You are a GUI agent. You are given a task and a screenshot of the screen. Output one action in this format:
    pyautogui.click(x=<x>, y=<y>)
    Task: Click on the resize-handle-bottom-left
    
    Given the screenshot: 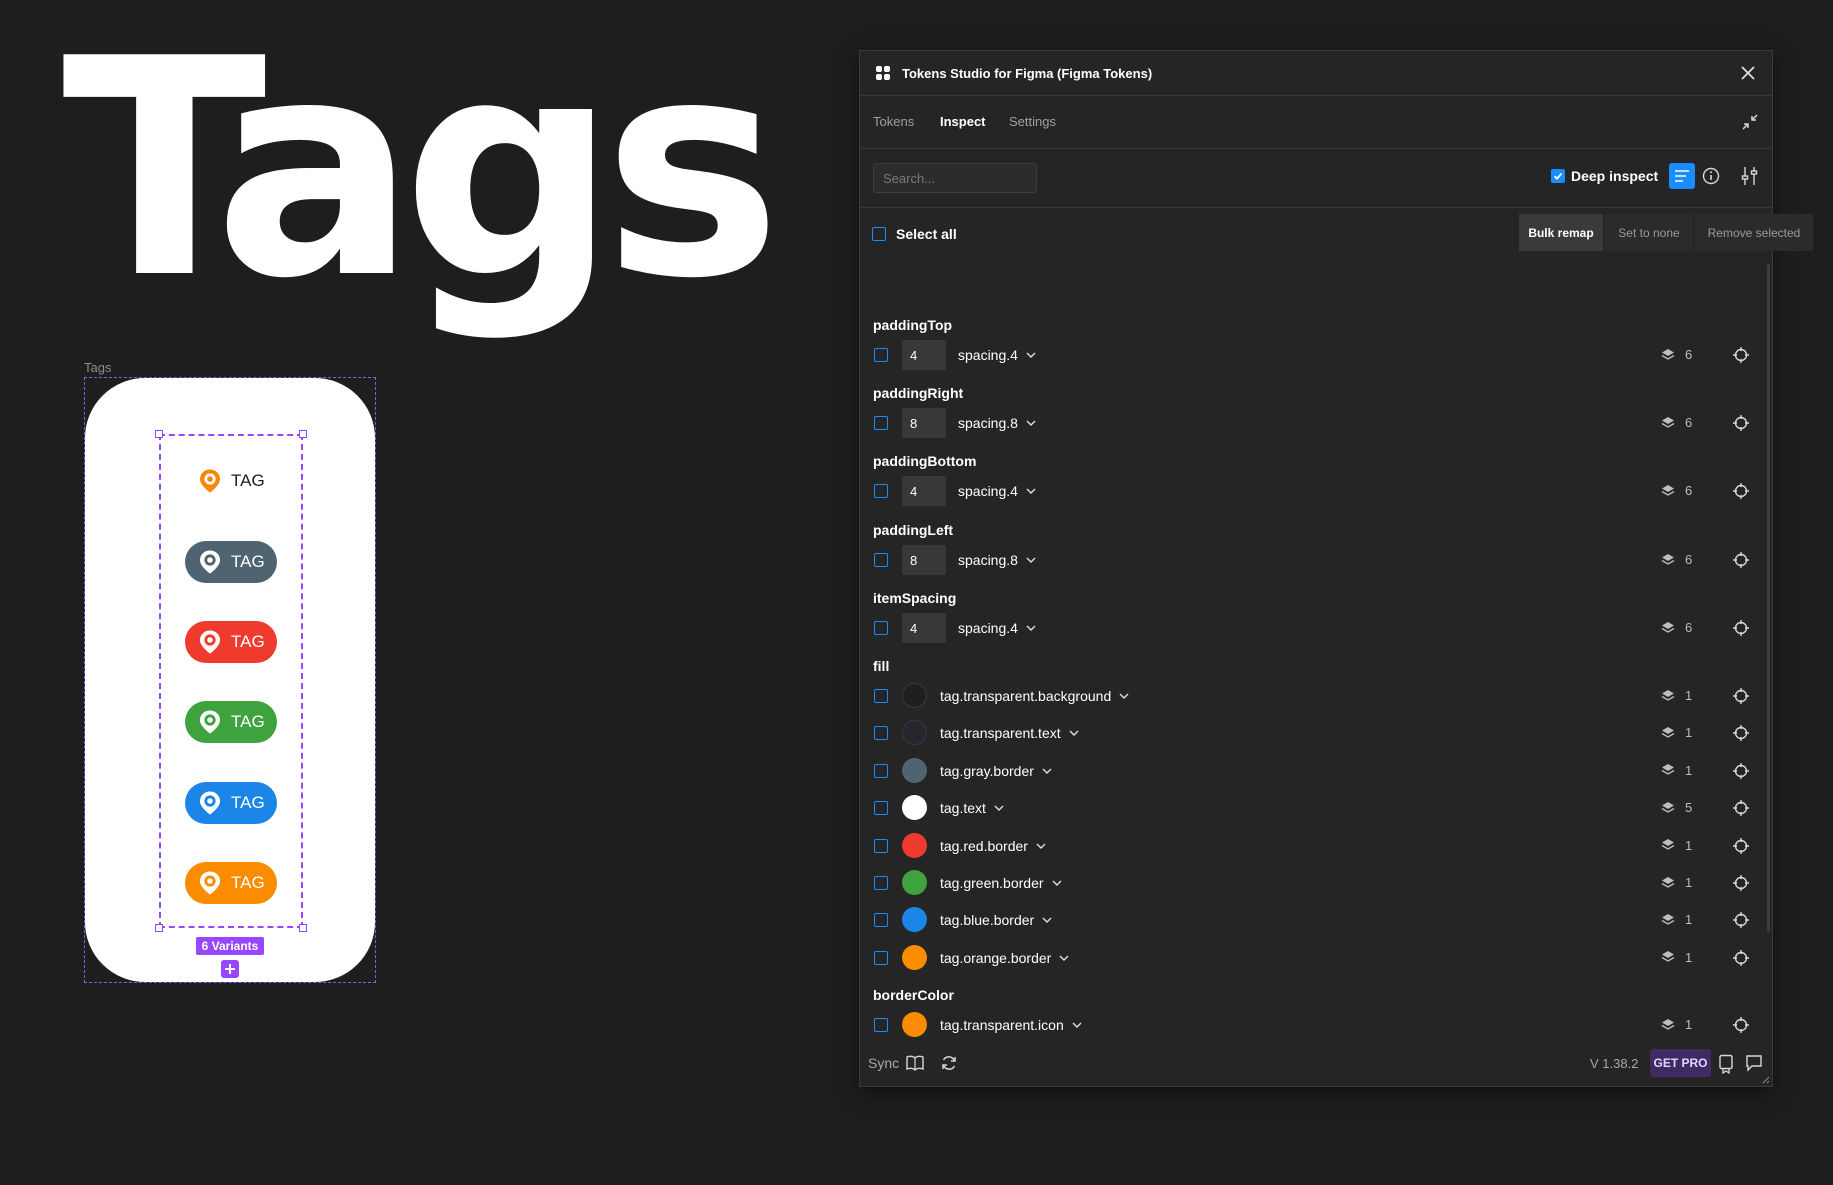 What is the action you would take?
    pyautogui.click(x=159, y=928)
    